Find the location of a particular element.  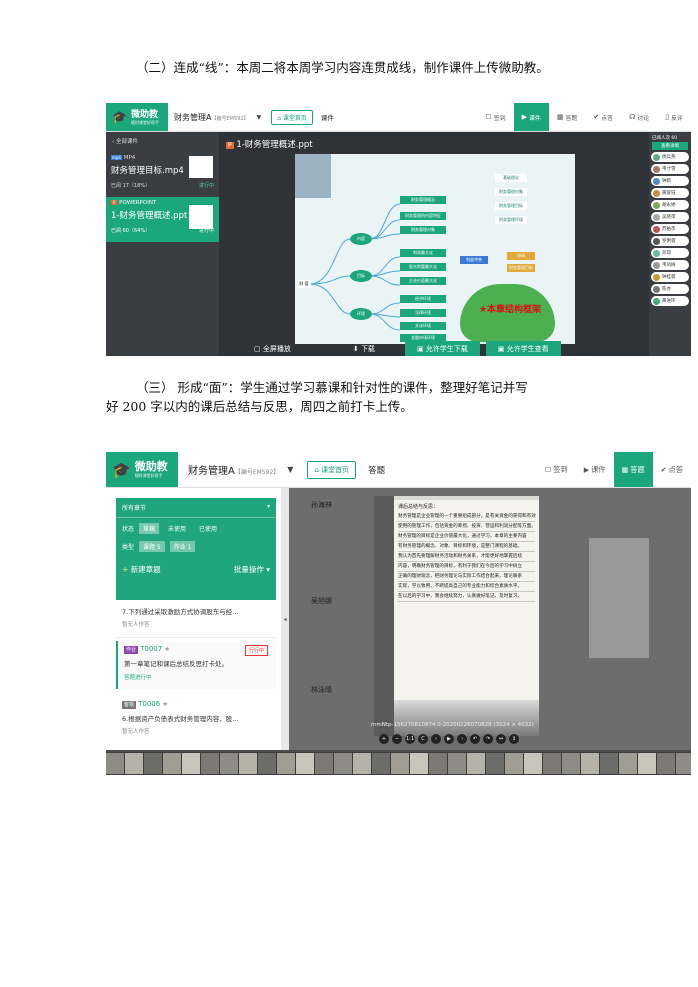

rotate-left-icon: ↶ is located at coordinates (475, 739).